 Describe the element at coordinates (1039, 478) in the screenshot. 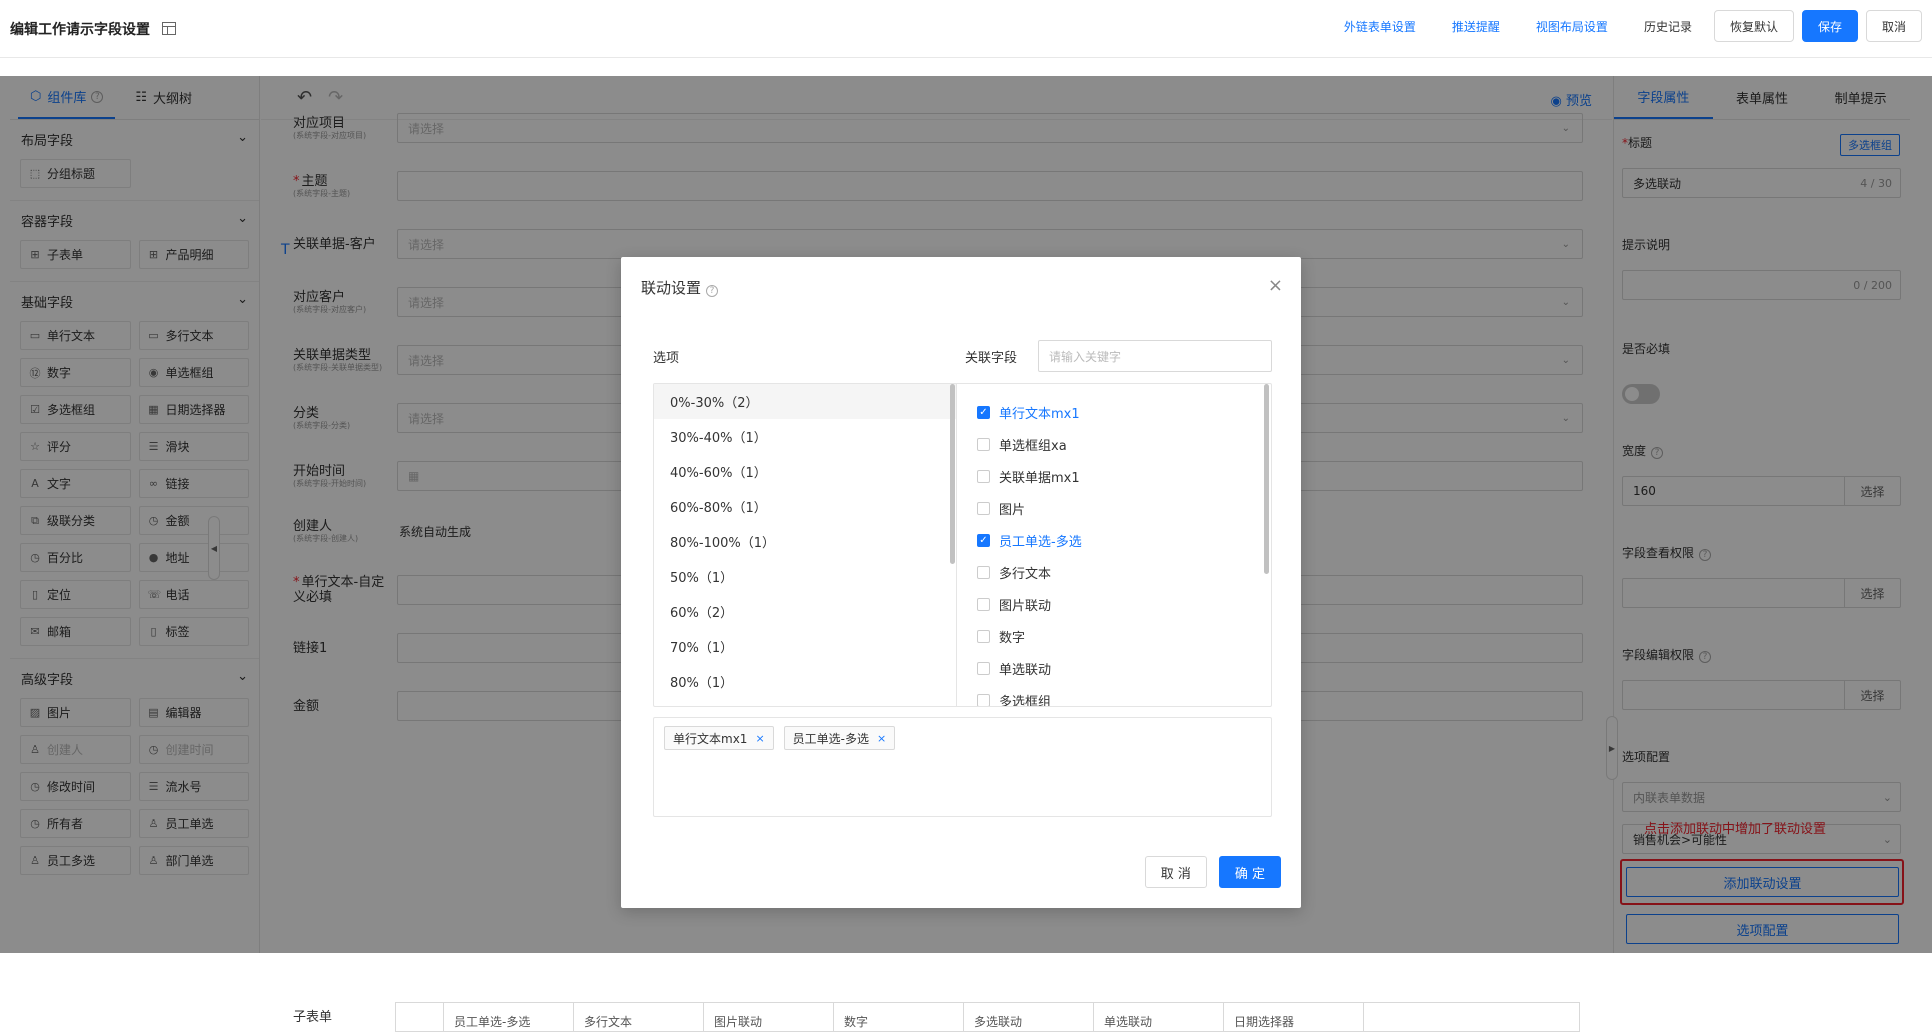

I see `field-checkbox-label: 关联单据mx1` at that location.